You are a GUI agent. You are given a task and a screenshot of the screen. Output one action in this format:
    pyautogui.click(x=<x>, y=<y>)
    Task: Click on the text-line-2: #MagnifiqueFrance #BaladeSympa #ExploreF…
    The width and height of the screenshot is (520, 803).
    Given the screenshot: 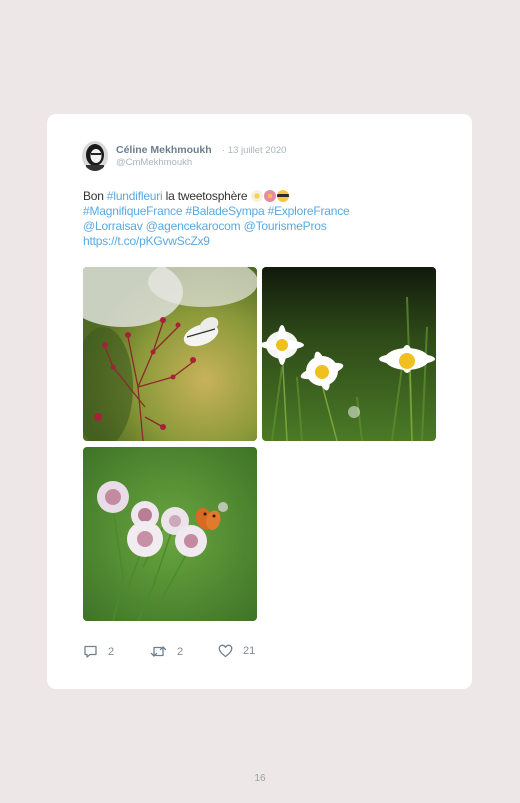 What is the action you would take?
    pyautogui.click(x=253, y=211)
    